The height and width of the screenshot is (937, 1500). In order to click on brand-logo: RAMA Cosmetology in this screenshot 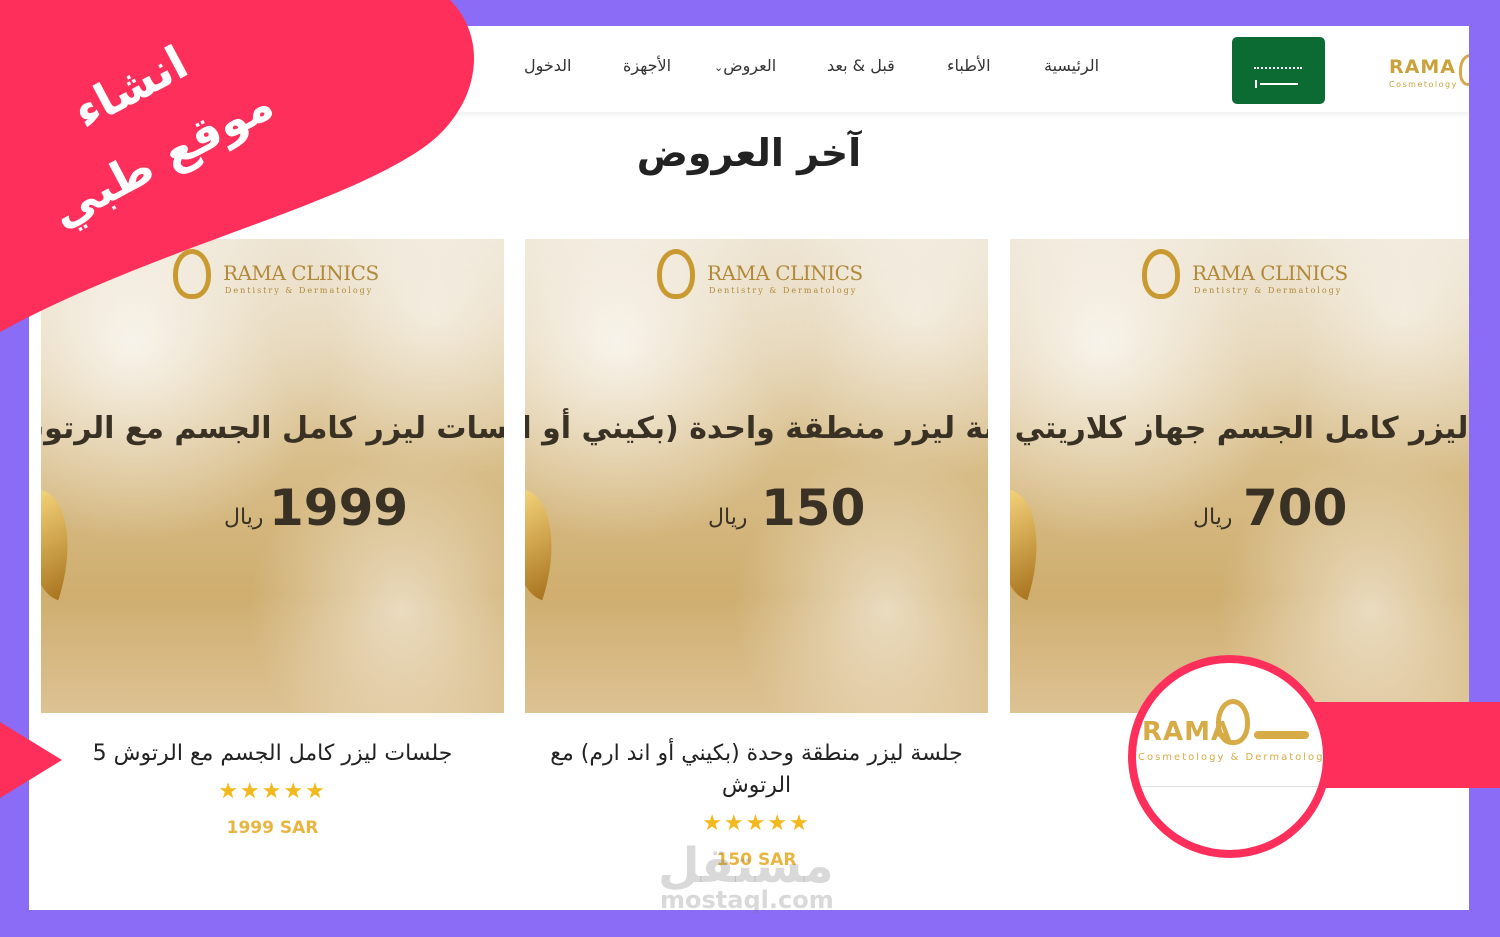, I will do `click(1428, 74)`.